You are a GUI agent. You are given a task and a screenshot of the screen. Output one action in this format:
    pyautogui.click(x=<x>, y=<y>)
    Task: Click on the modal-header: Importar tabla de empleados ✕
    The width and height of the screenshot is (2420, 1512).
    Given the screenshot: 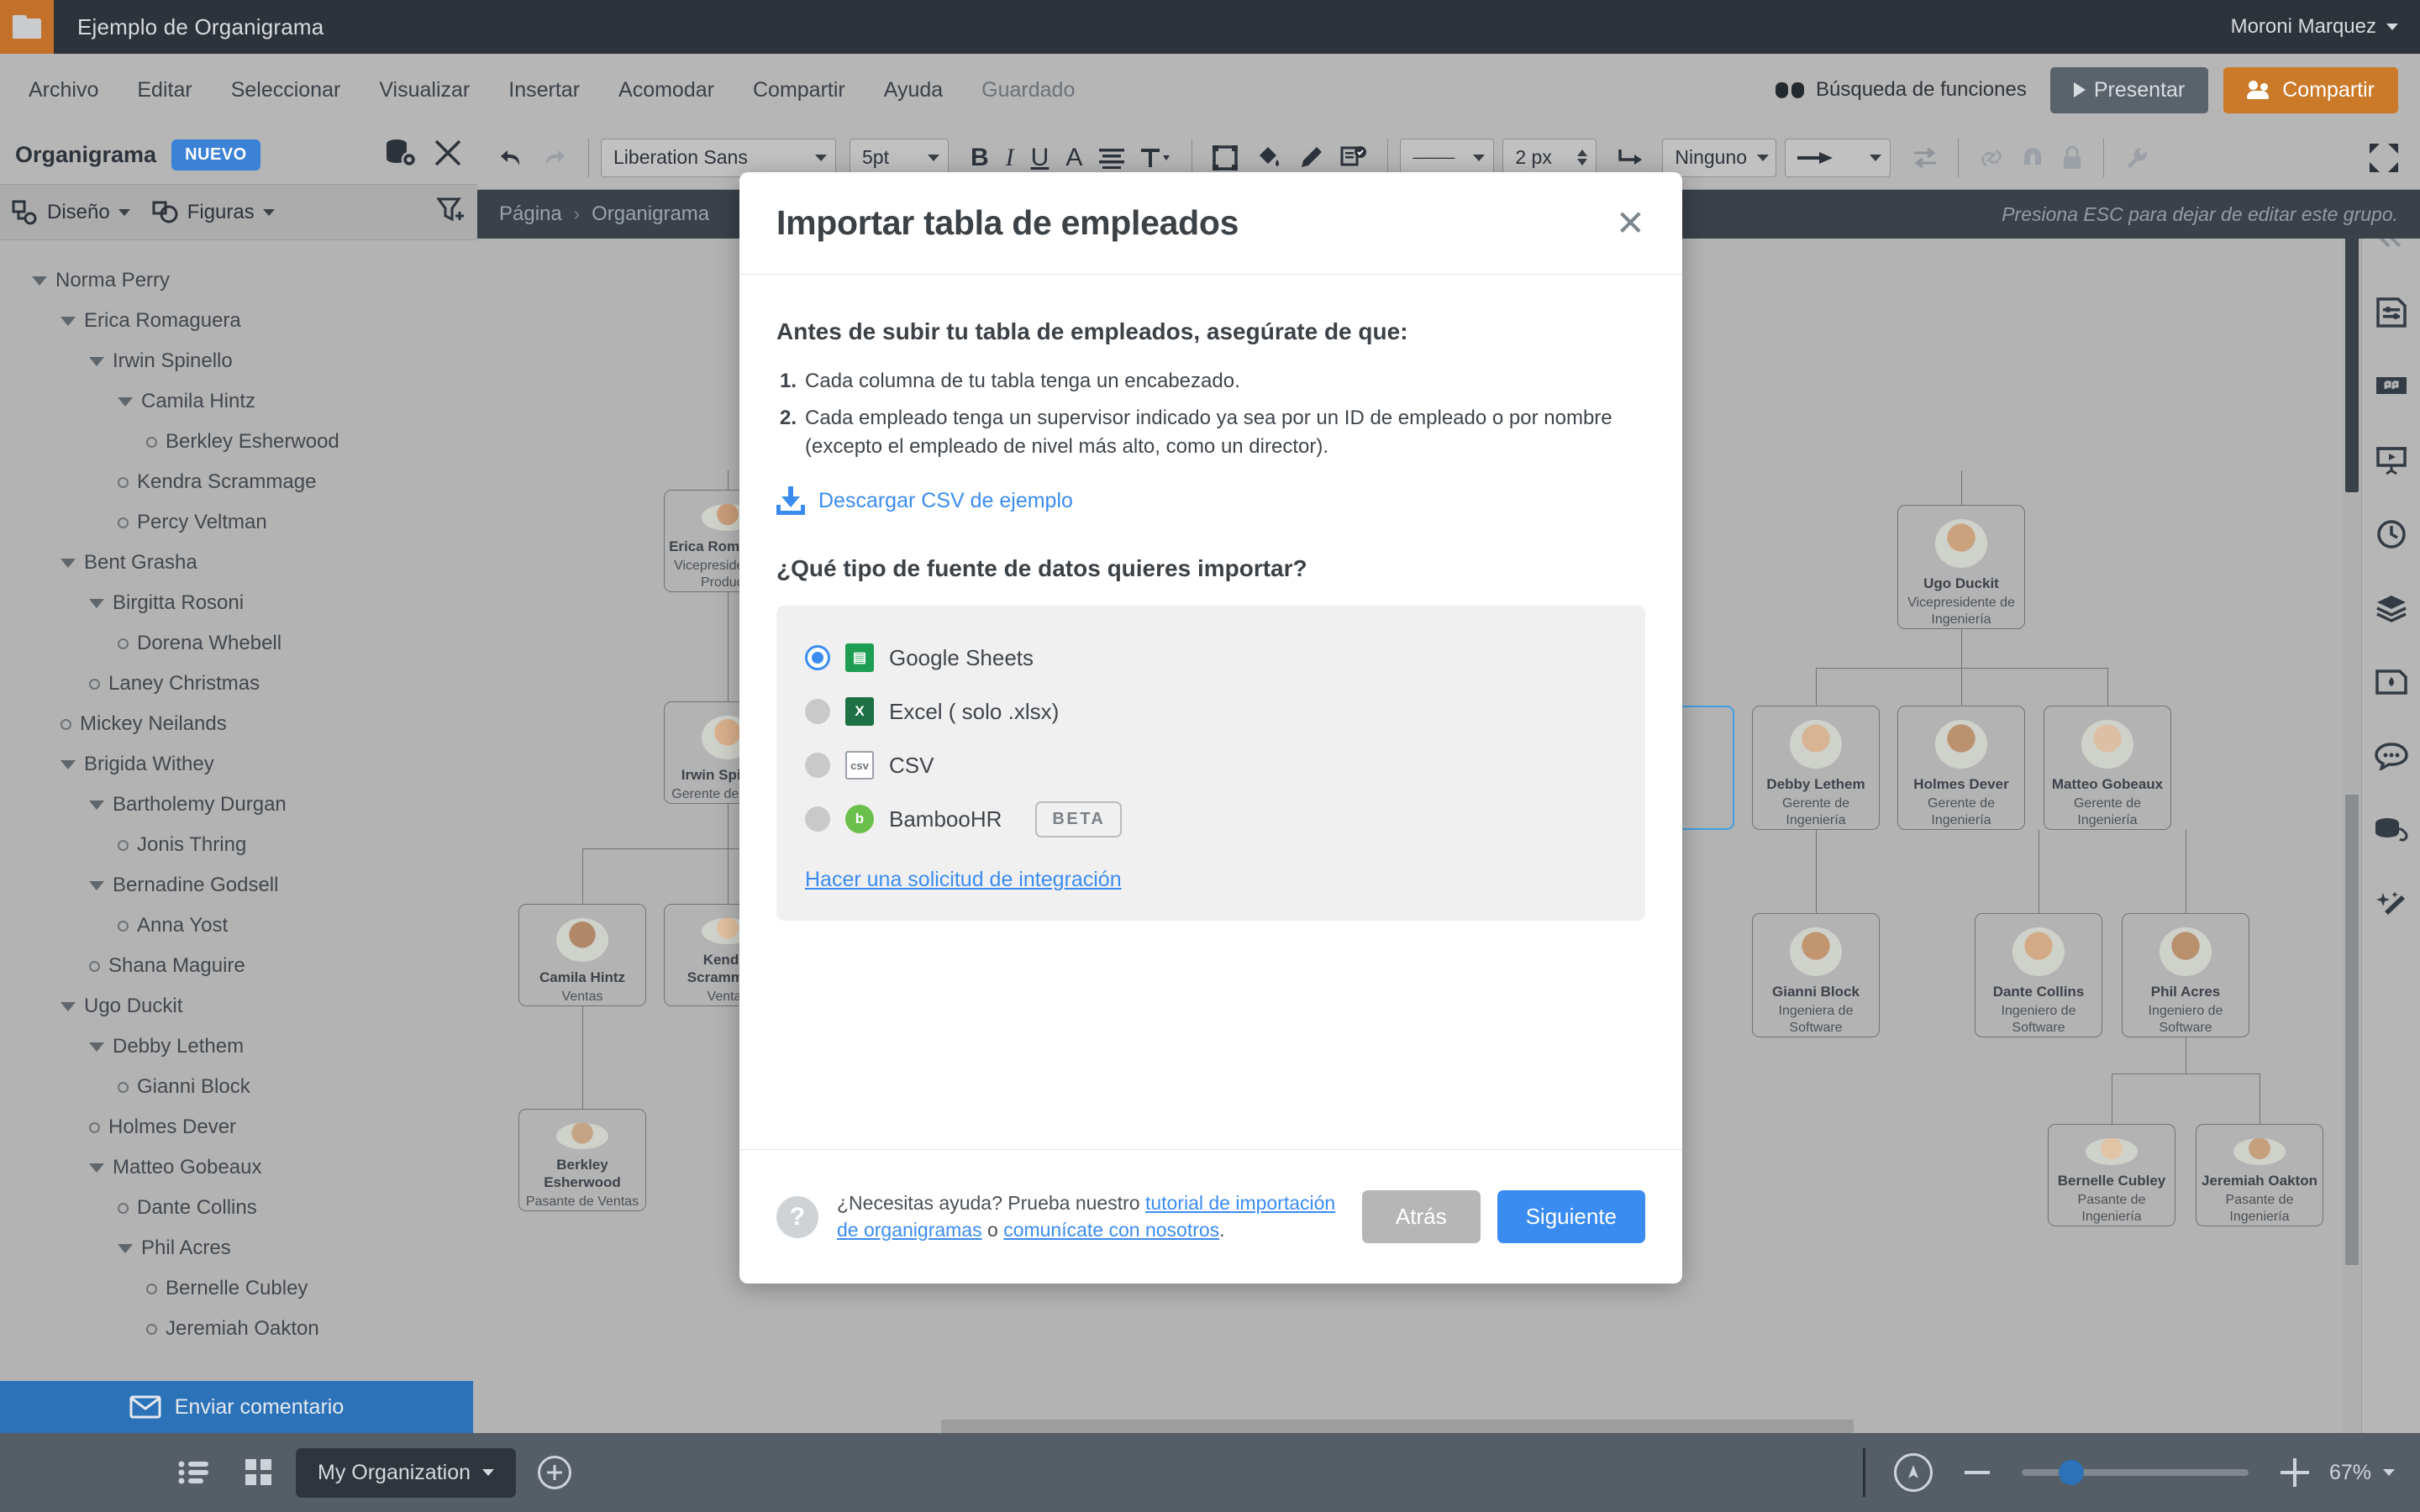 What is the action you would take?
    pyautogui.click(x=1210, y=223)
    